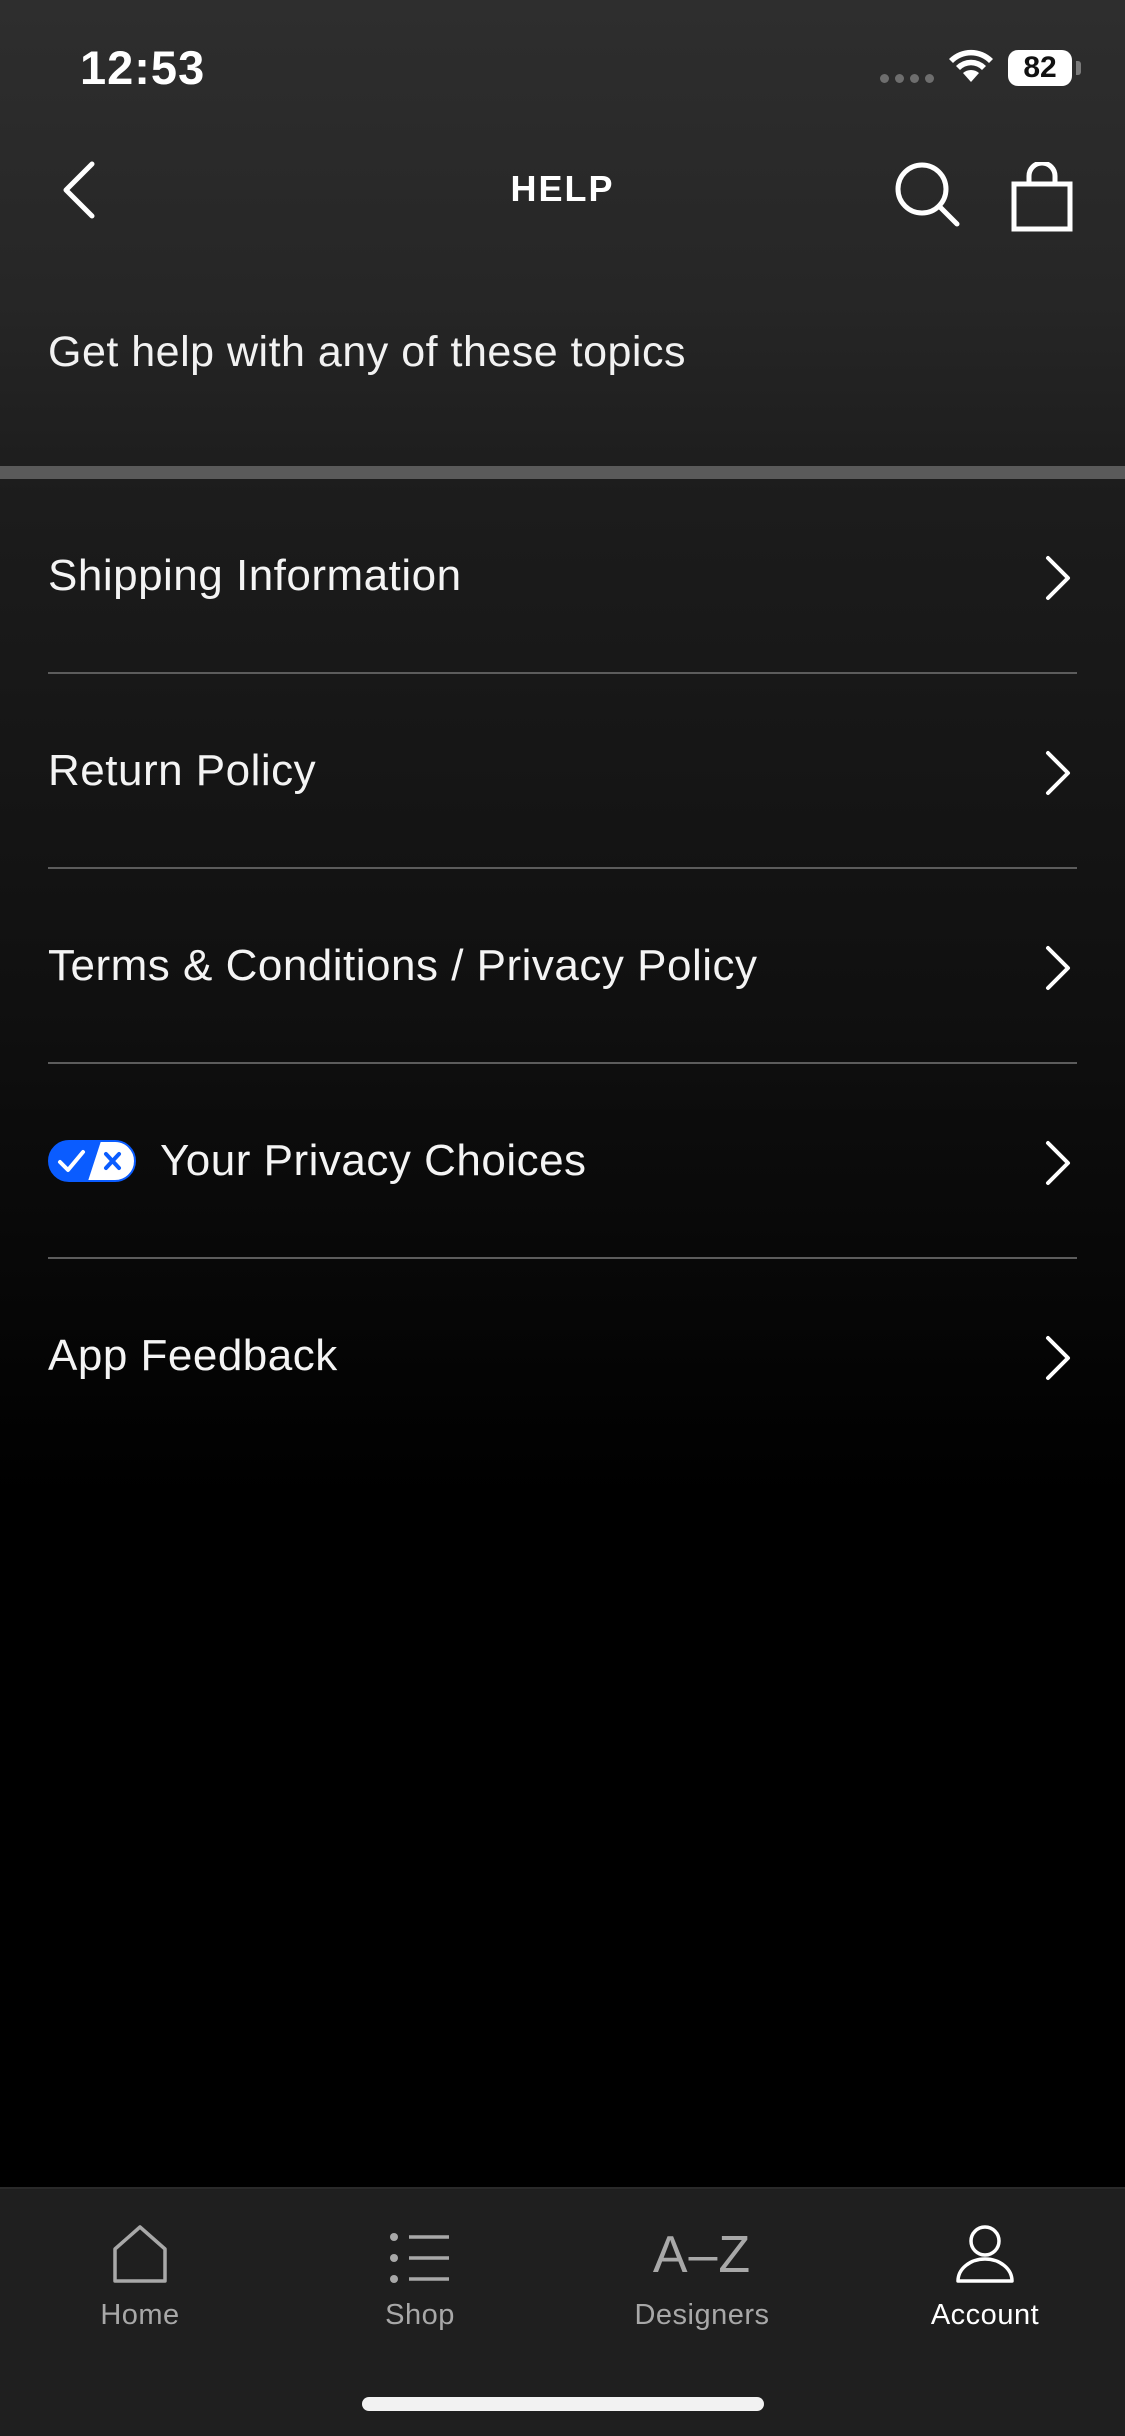 The height and width of the screenshot is (2436, 1125). I want to click on home-indicator, so click(563, 2404).